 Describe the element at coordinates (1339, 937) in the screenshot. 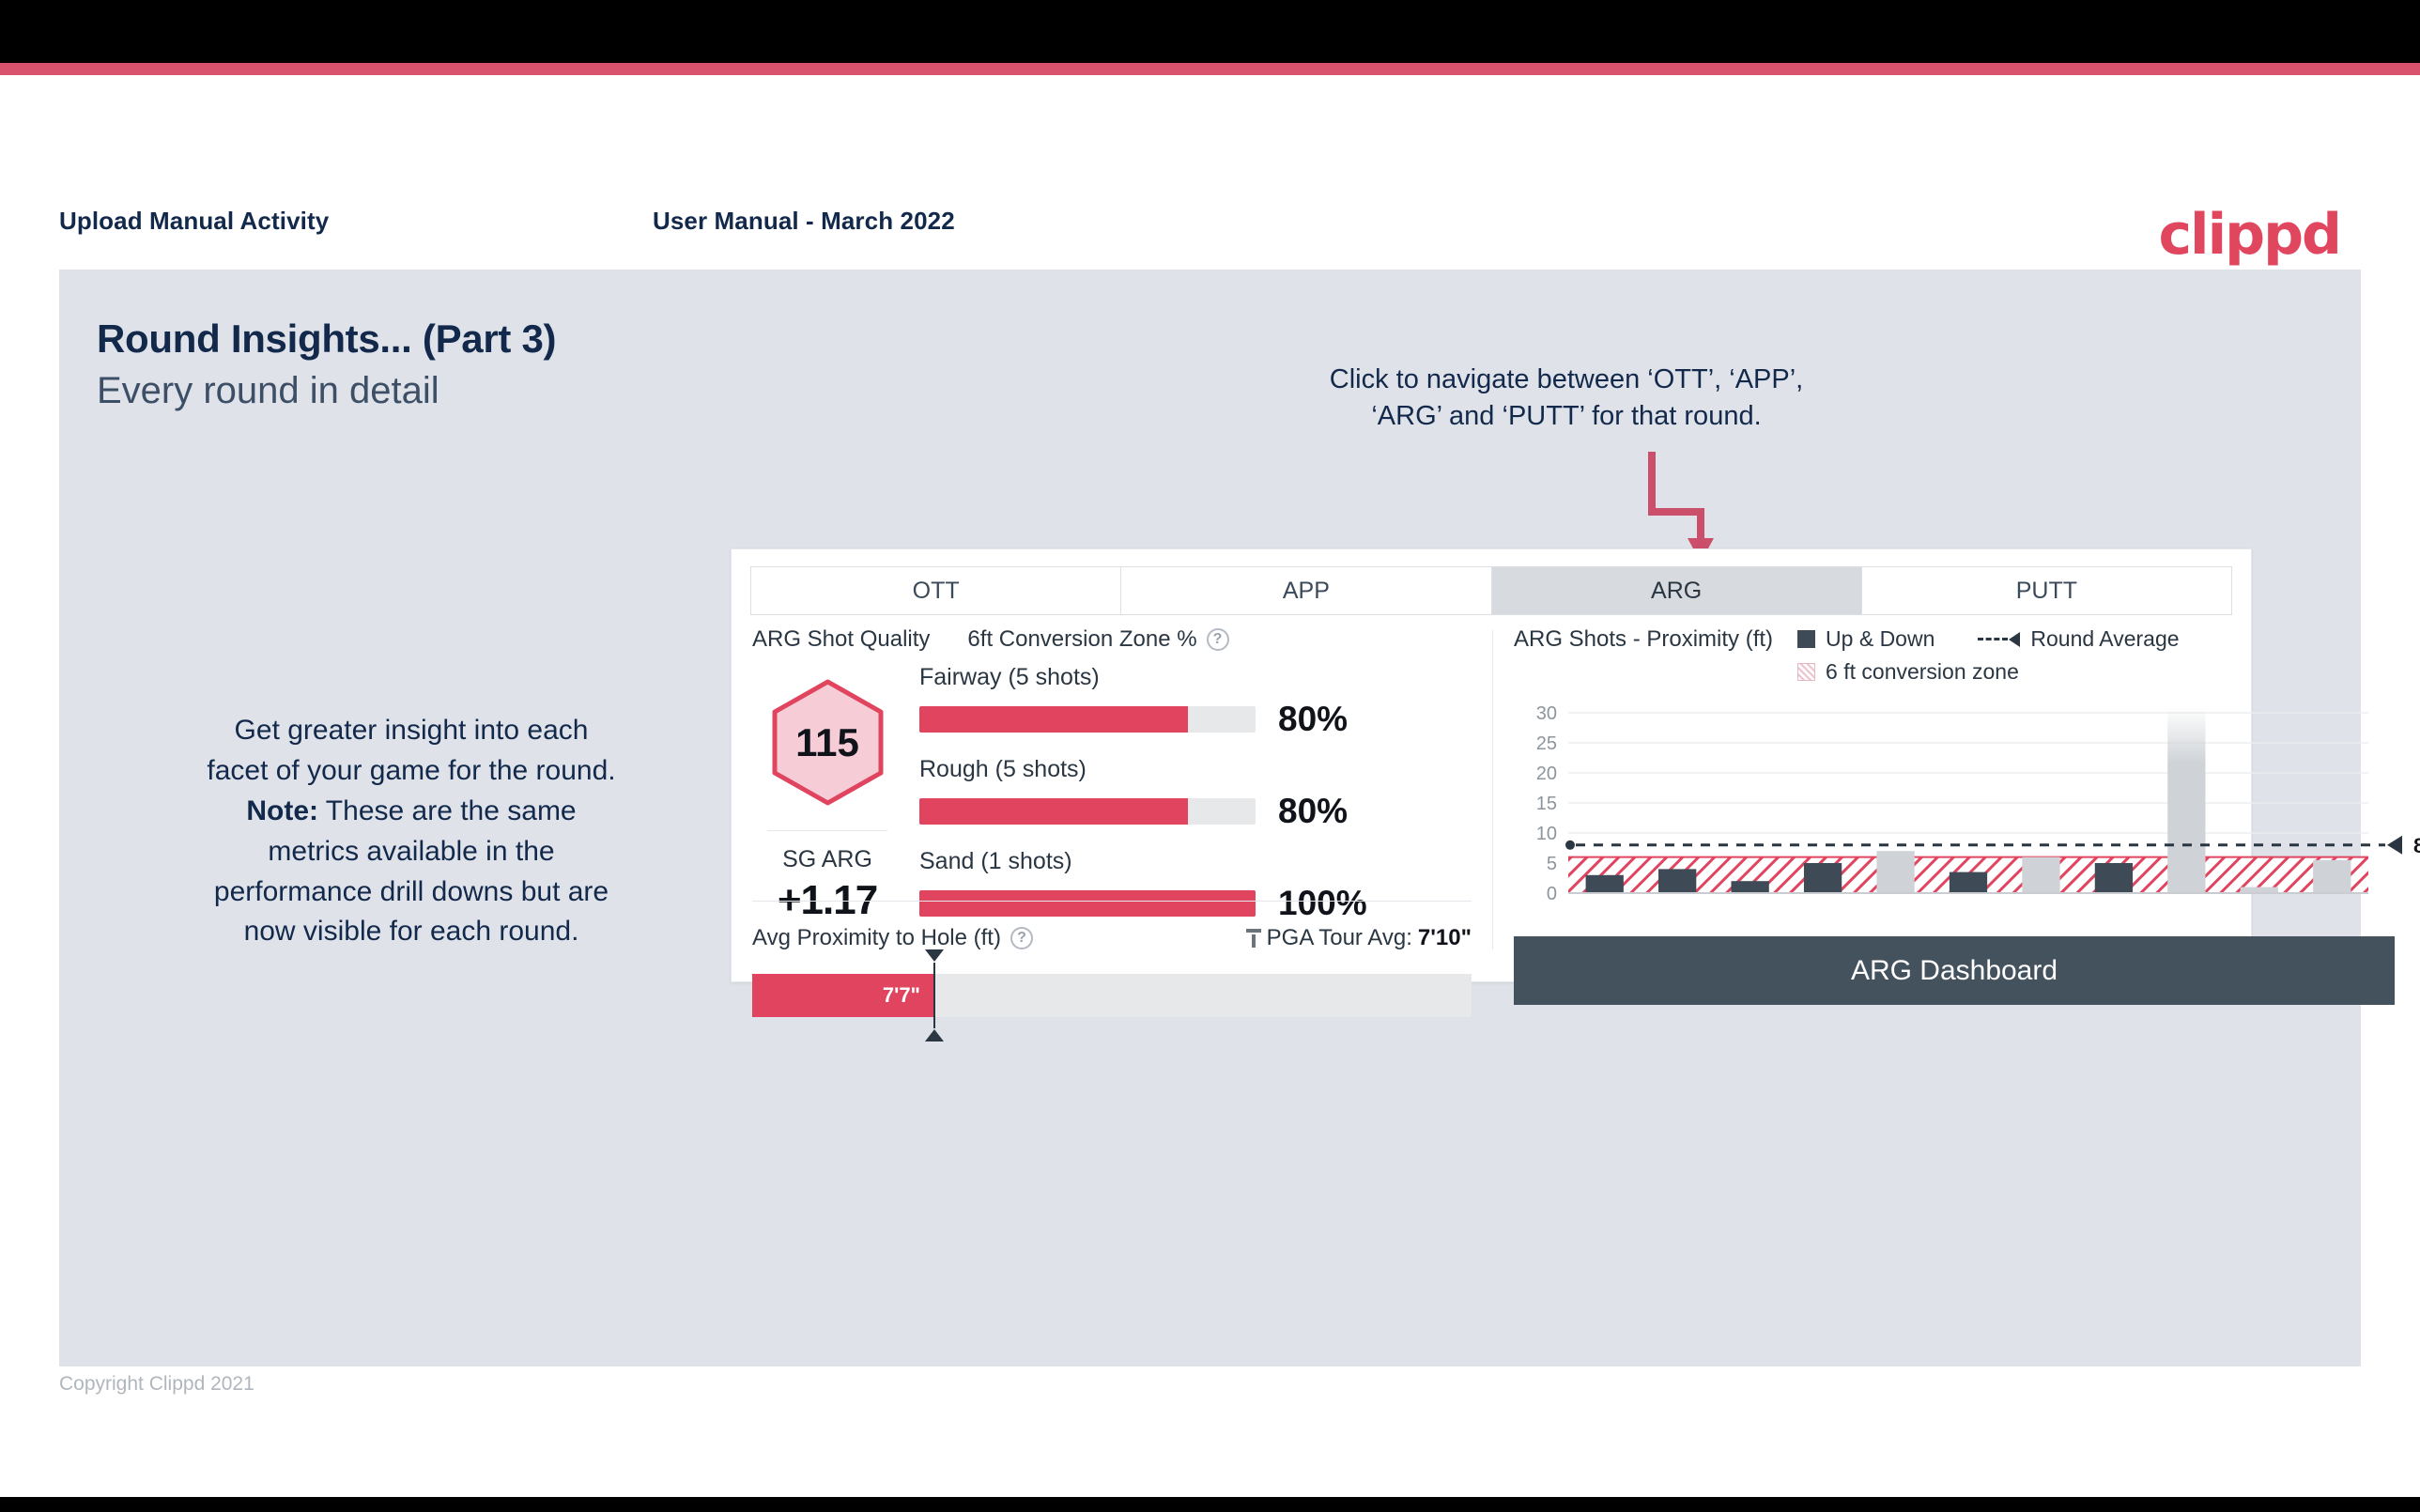

I see `pga-tour-avg-label: PGA Tour Avg:` at that location.